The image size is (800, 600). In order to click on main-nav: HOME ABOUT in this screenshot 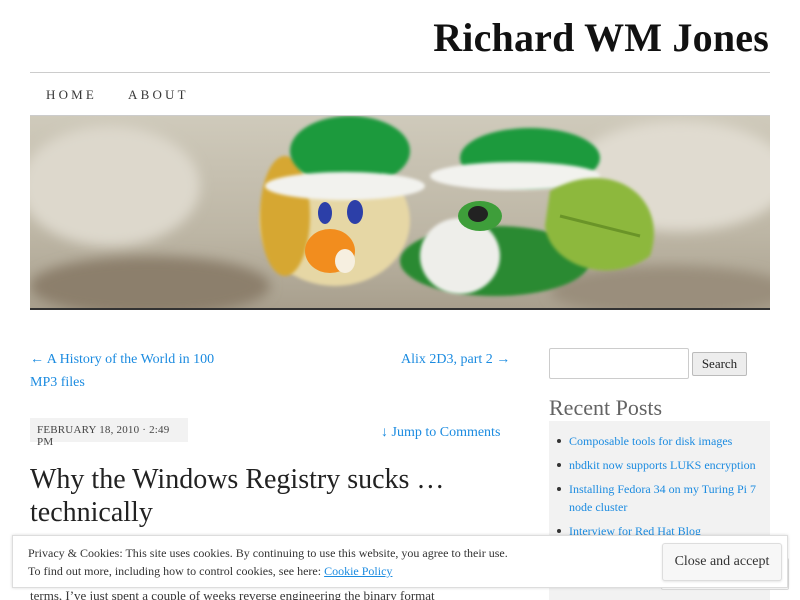, I will do `click(400, 94)`.